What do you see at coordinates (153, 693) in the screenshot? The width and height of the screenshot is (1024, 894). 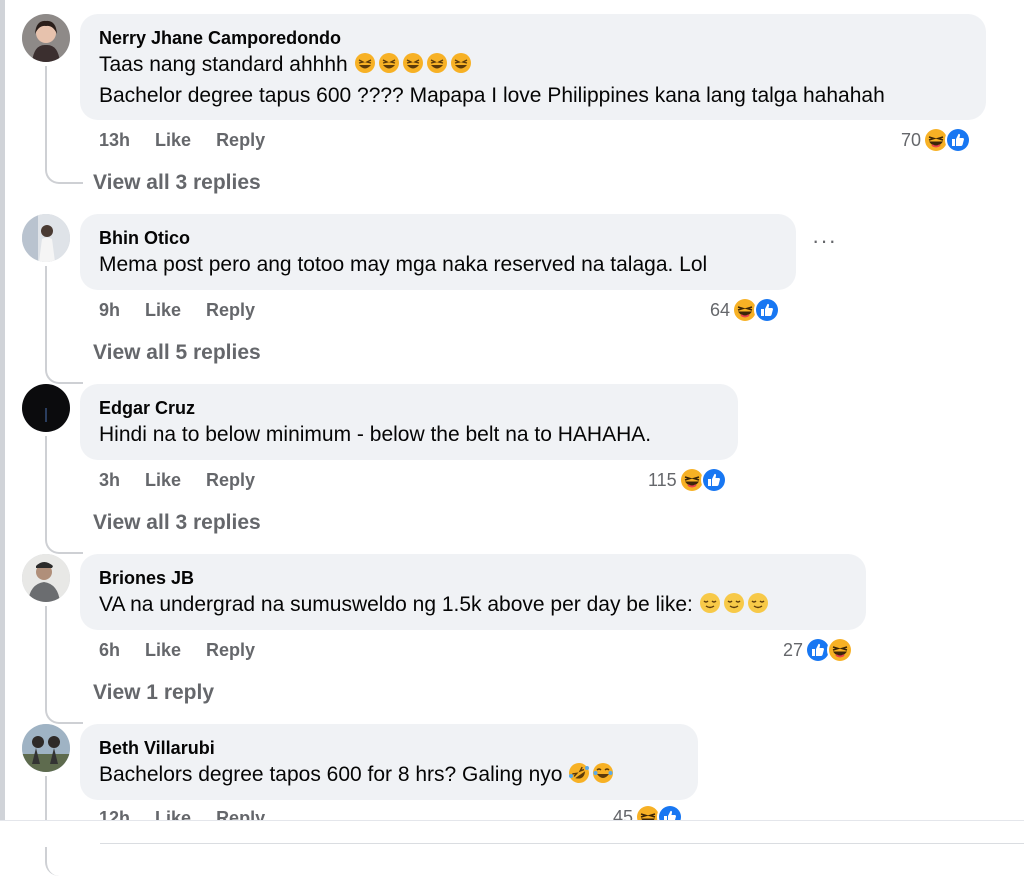 I see `view-replies-link: View 1 reply` at bounding box center [153, 693].